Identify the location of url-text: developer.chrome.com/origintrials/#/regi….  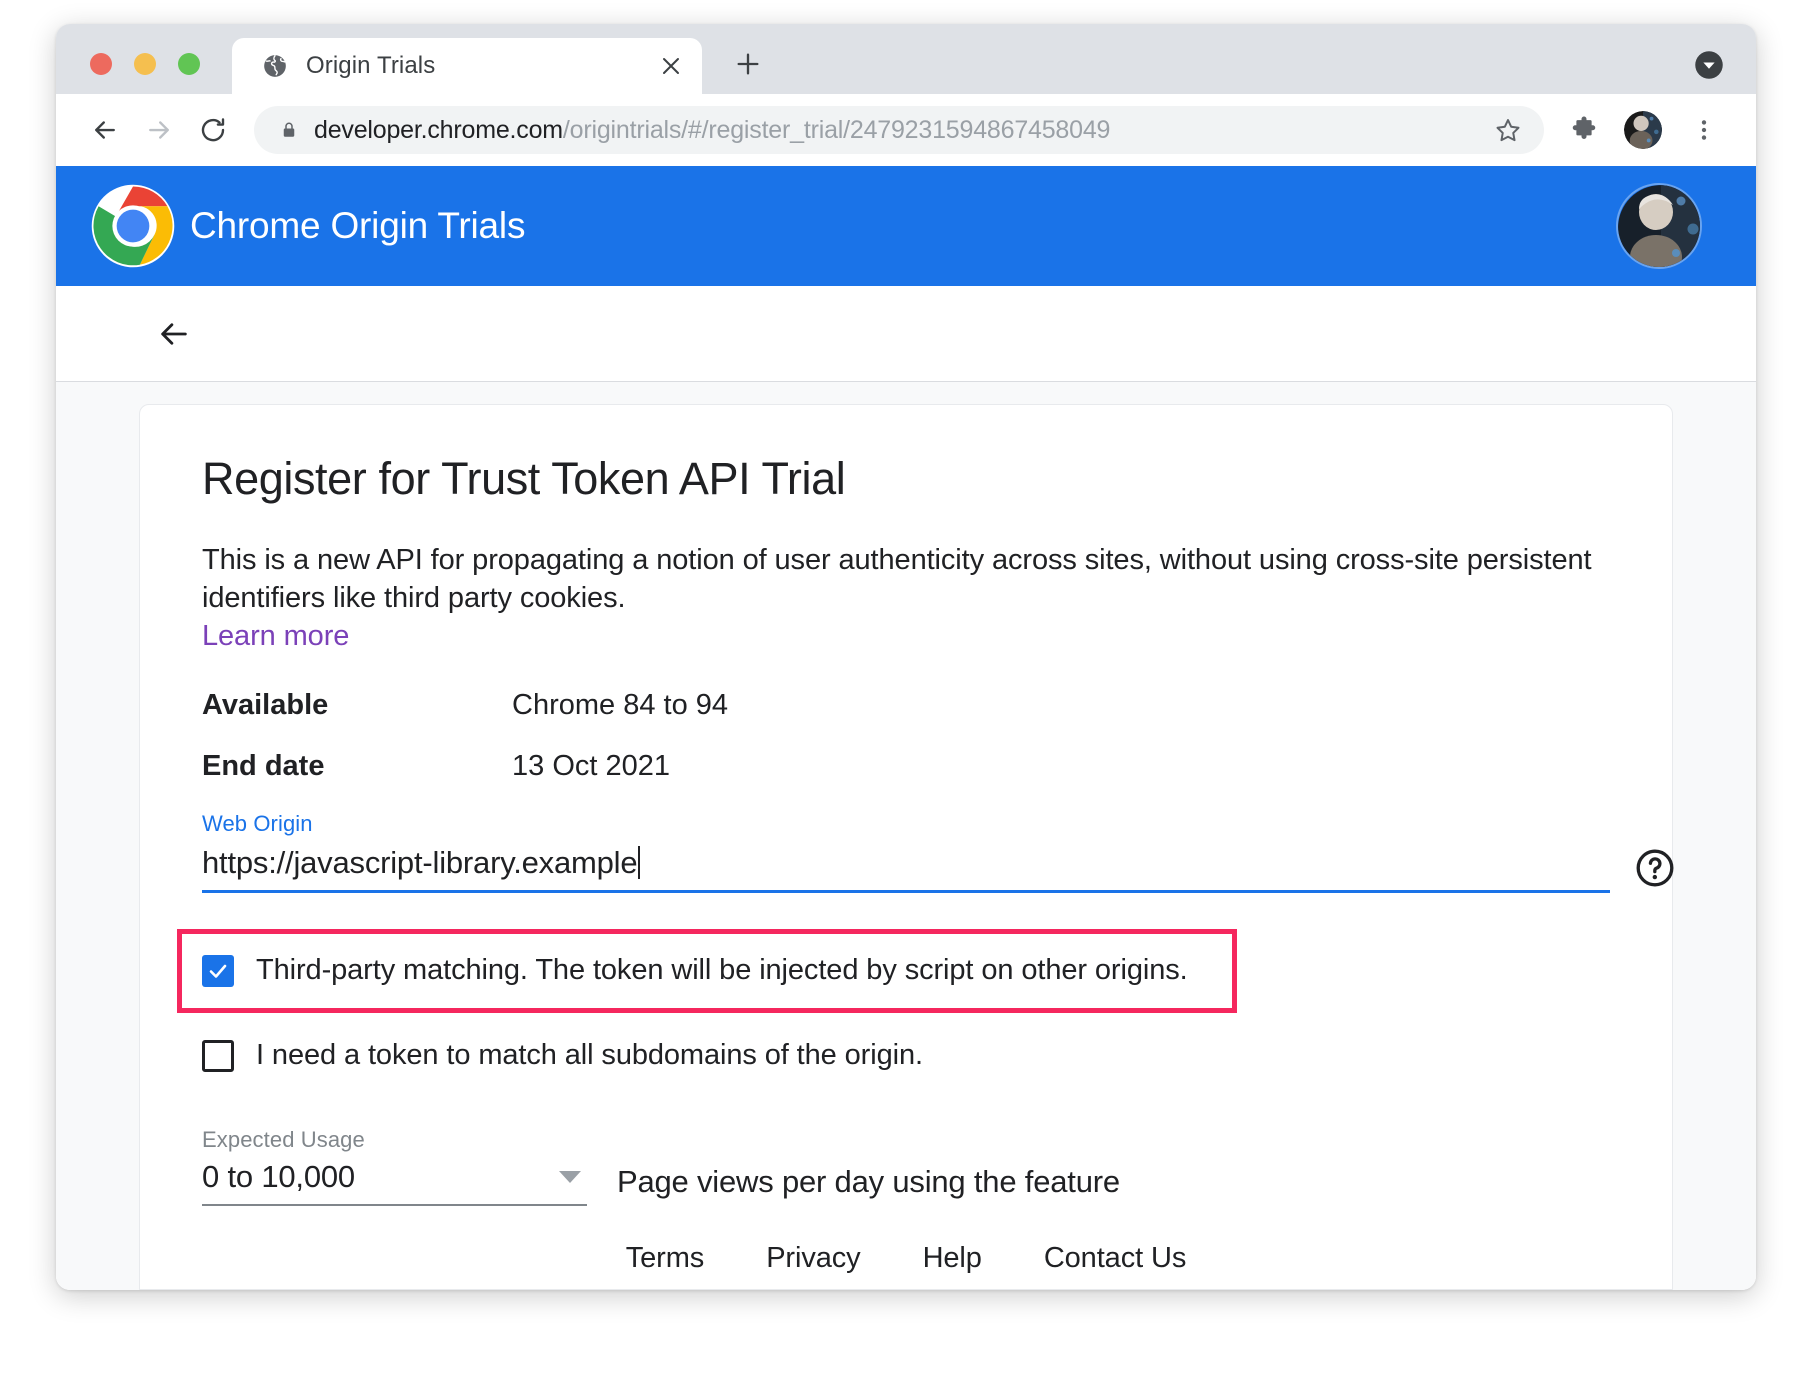
(899, 130).